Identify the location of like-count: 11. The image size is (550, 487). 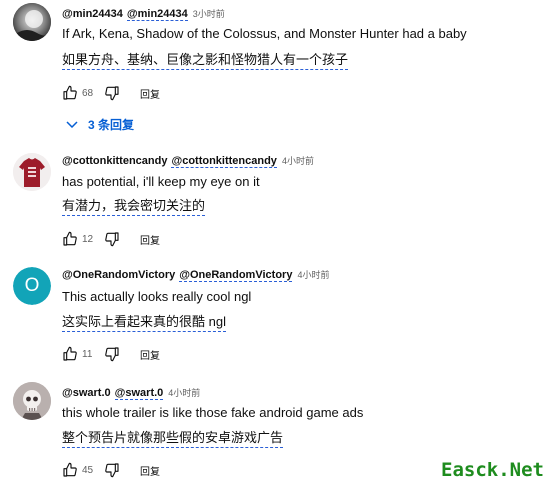
(87, 354).